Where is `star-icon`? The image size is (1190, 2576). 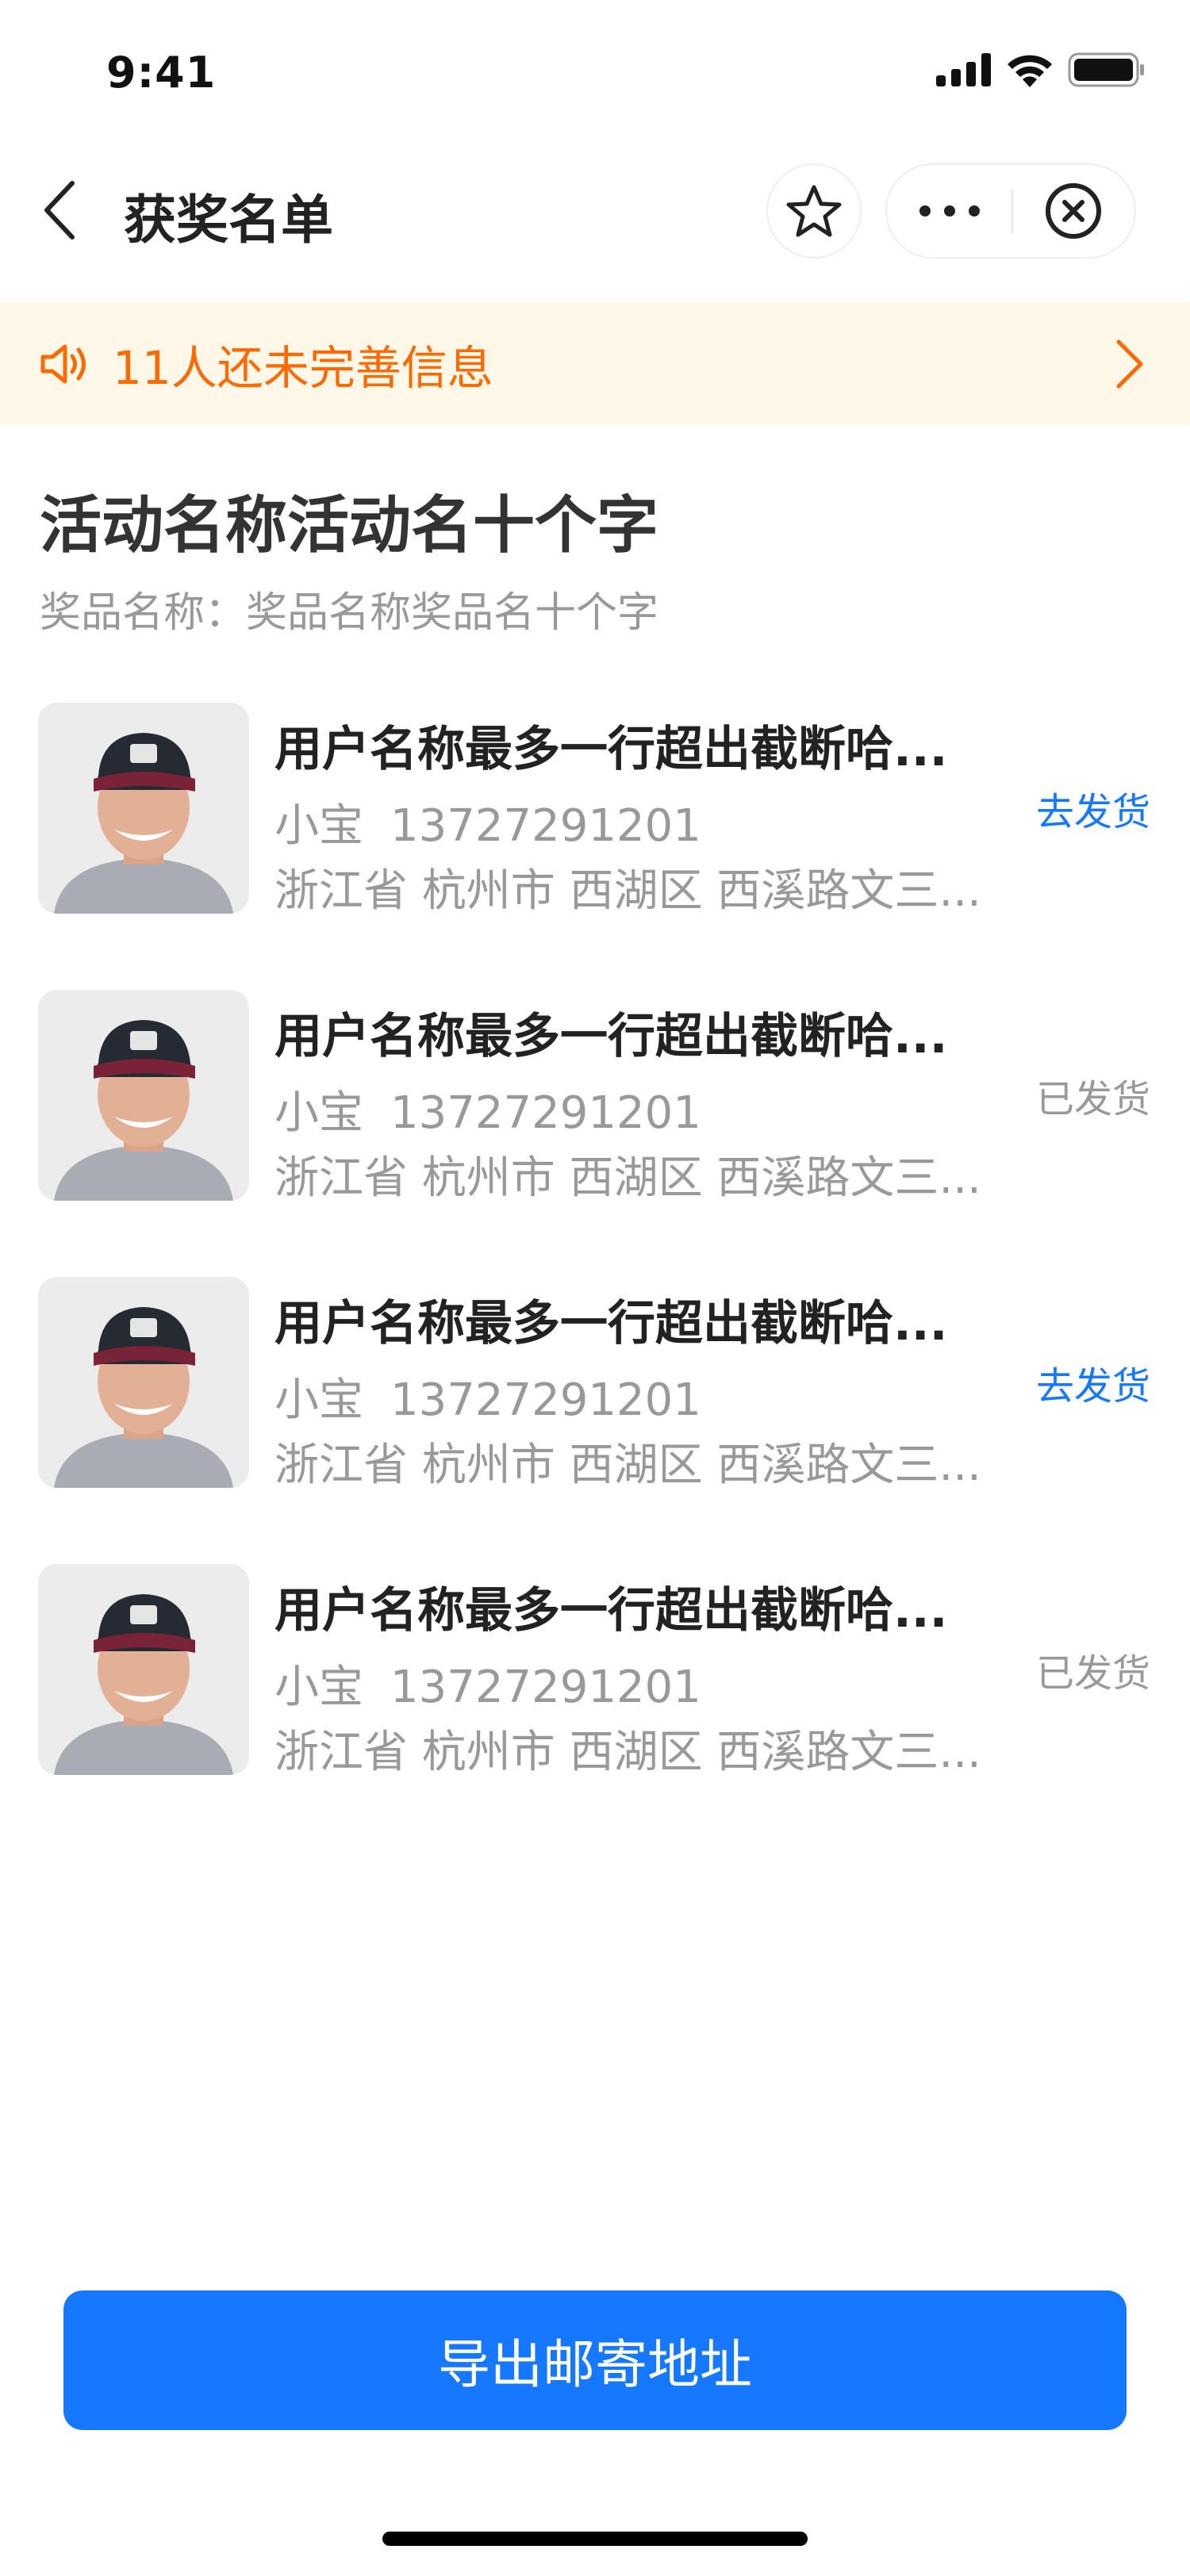 star-icon is located at coordinates (814, 211).